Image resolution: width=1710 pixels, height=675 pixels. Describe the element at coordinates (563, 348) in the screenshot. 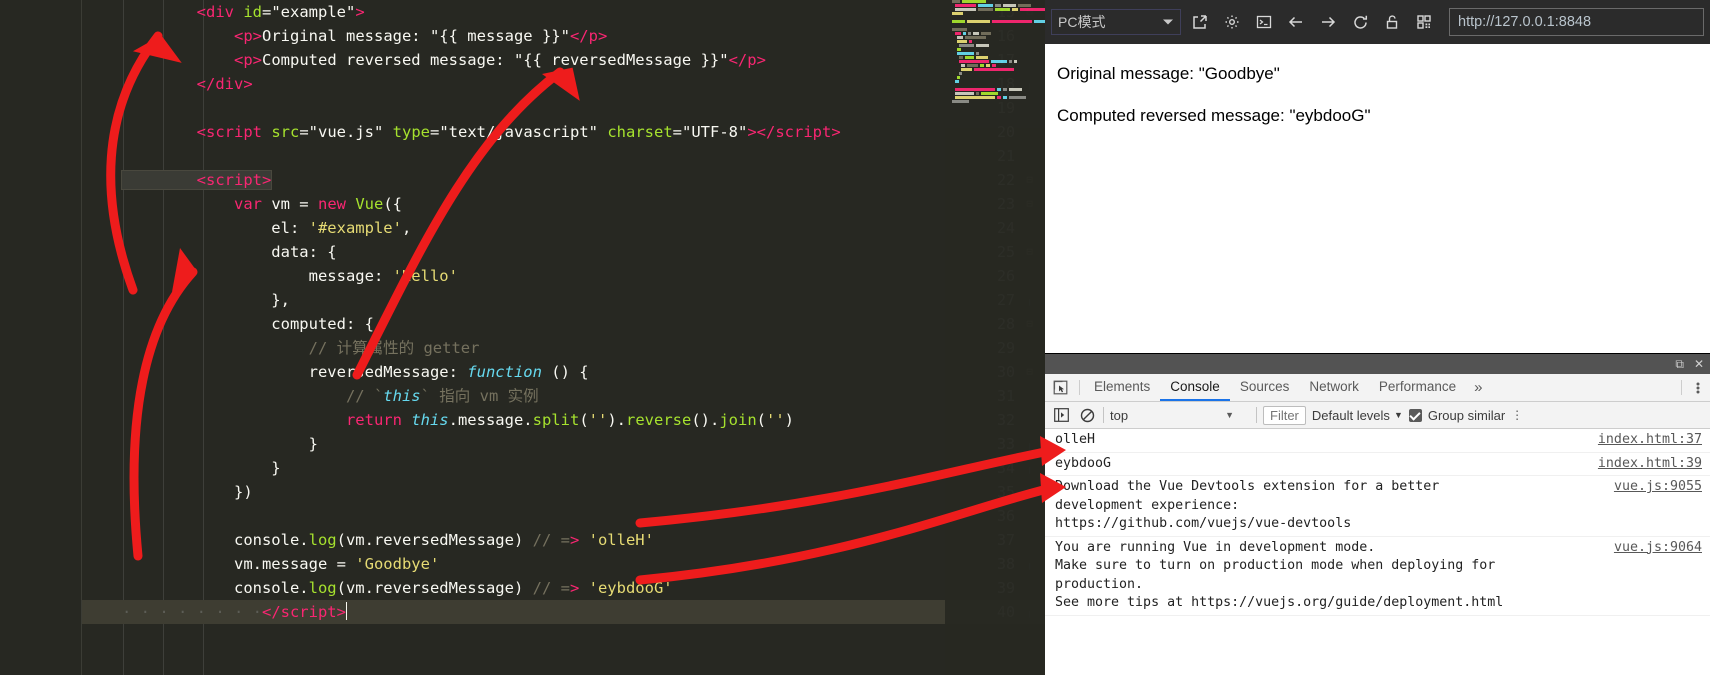

I see `code-line: 29 // 计算属性的 getter` at that location.